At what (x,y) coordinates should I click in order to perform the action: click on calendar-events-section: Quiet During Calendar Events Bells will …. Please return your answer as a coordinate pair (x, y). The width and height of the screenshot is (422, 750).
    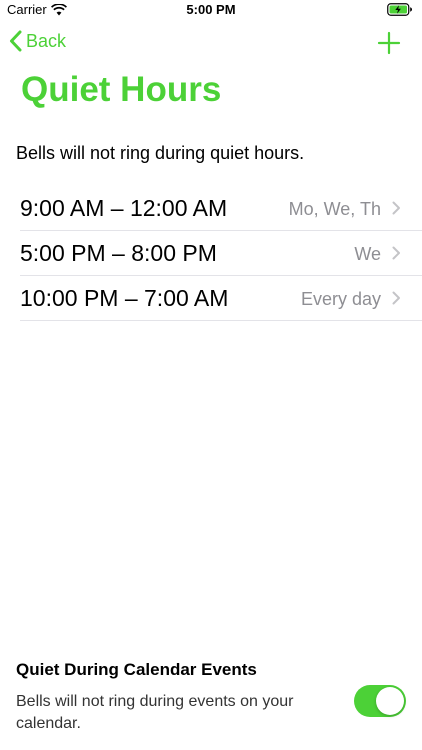
    Looking at the image, I should click on (211, 696).